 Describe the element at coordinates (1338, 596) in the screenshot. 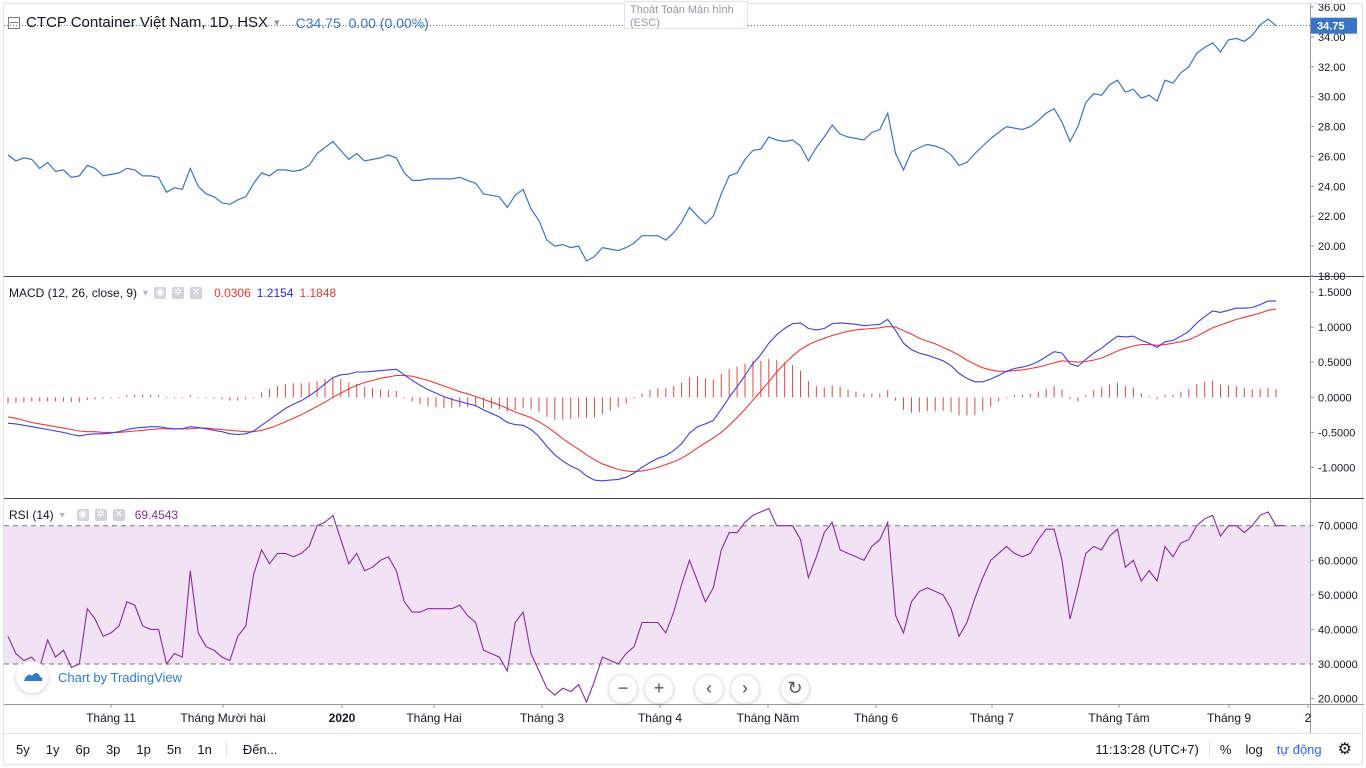

I see `rsi-tick-label: 50.0000` at that location.